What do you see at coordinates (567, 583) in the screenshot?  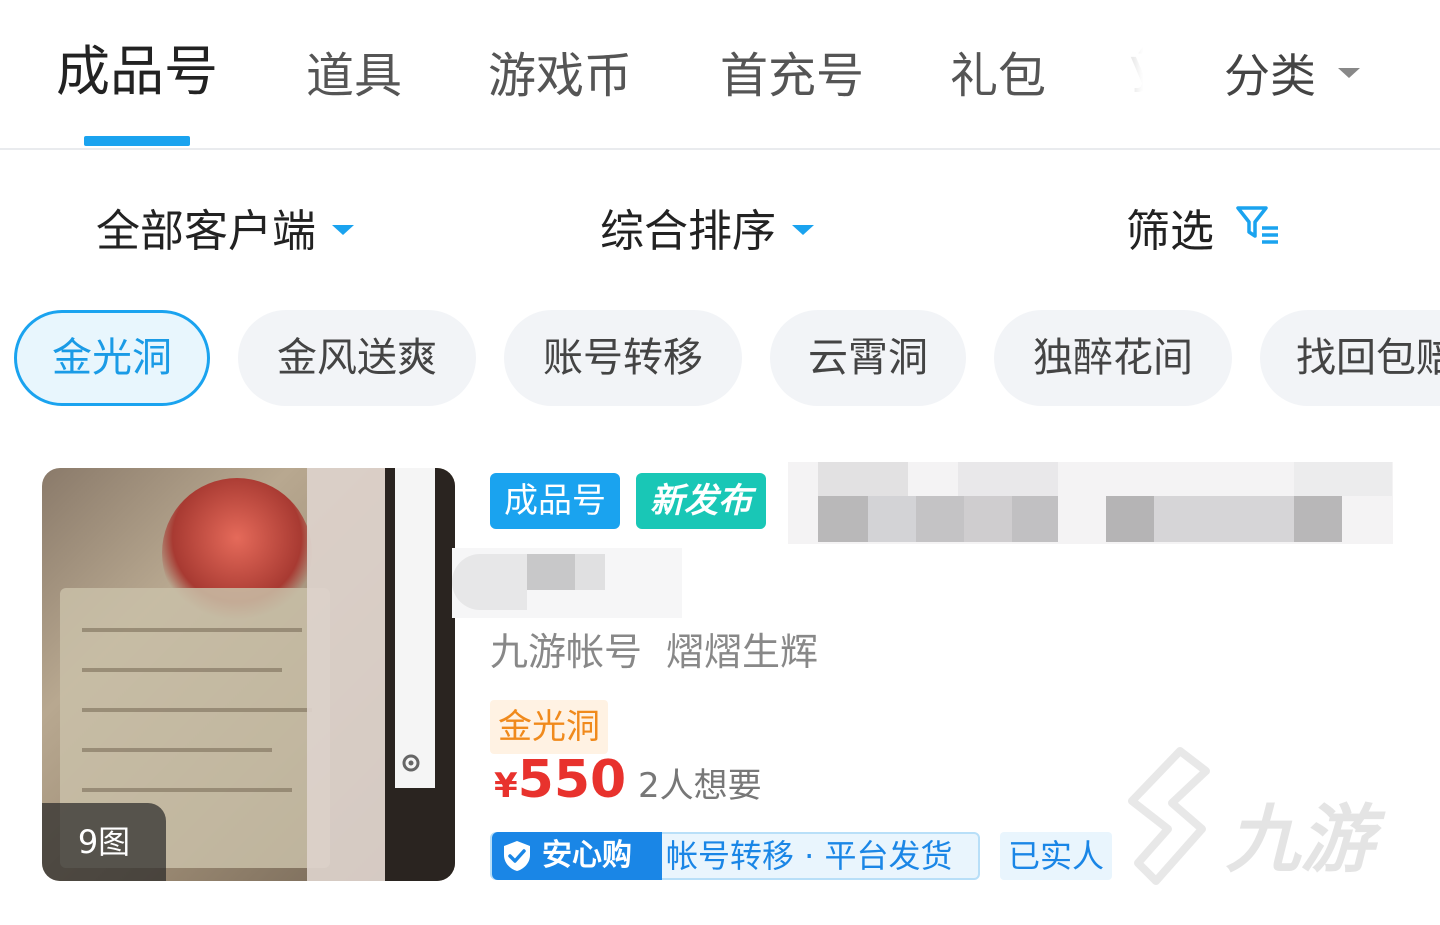 I see `blurred-subtitle` at bounding box center [567, 583].